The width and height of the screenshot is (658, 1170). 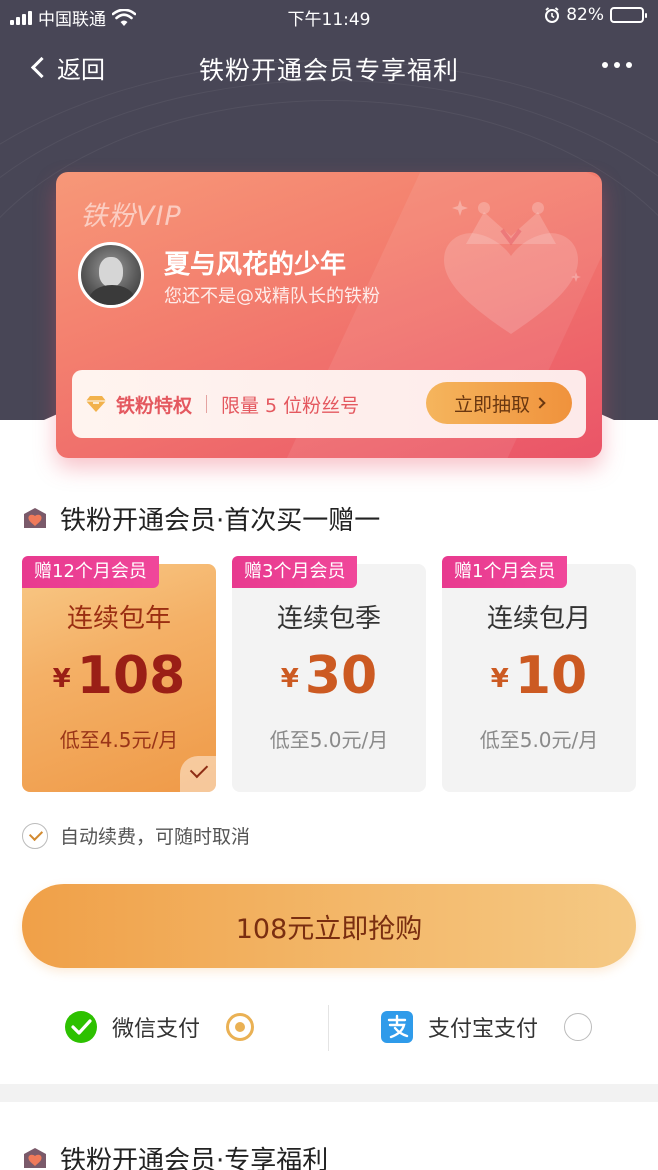 I want to click on section-divider, so click(x=329, y=1093).